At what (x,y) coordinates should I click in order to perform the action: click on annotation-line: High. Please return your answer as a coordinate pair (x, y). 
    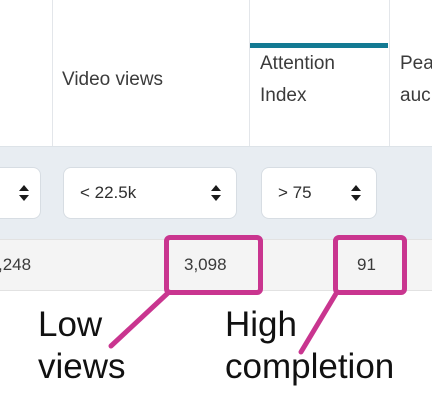
    Looking at the image, I should click on (261, 324).